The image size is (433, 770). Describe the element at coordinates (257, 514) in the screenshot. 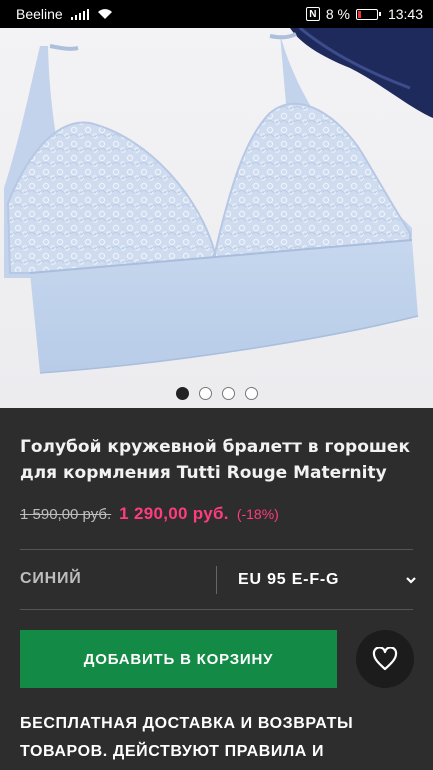

I see `discount-badge: (-18%)` at that location.